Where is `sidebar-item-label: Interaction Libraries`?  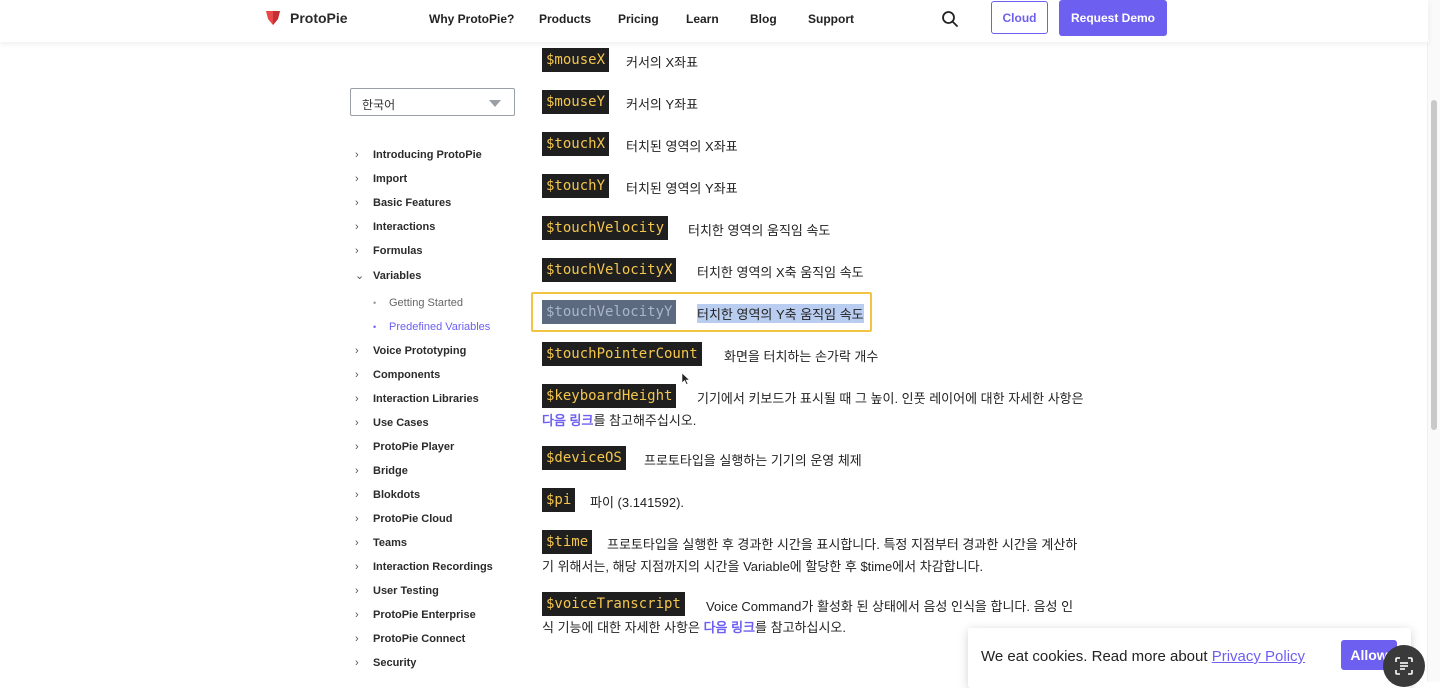
sidebar-item-label: Interaction Libraries is located at coordinates (426, 399).